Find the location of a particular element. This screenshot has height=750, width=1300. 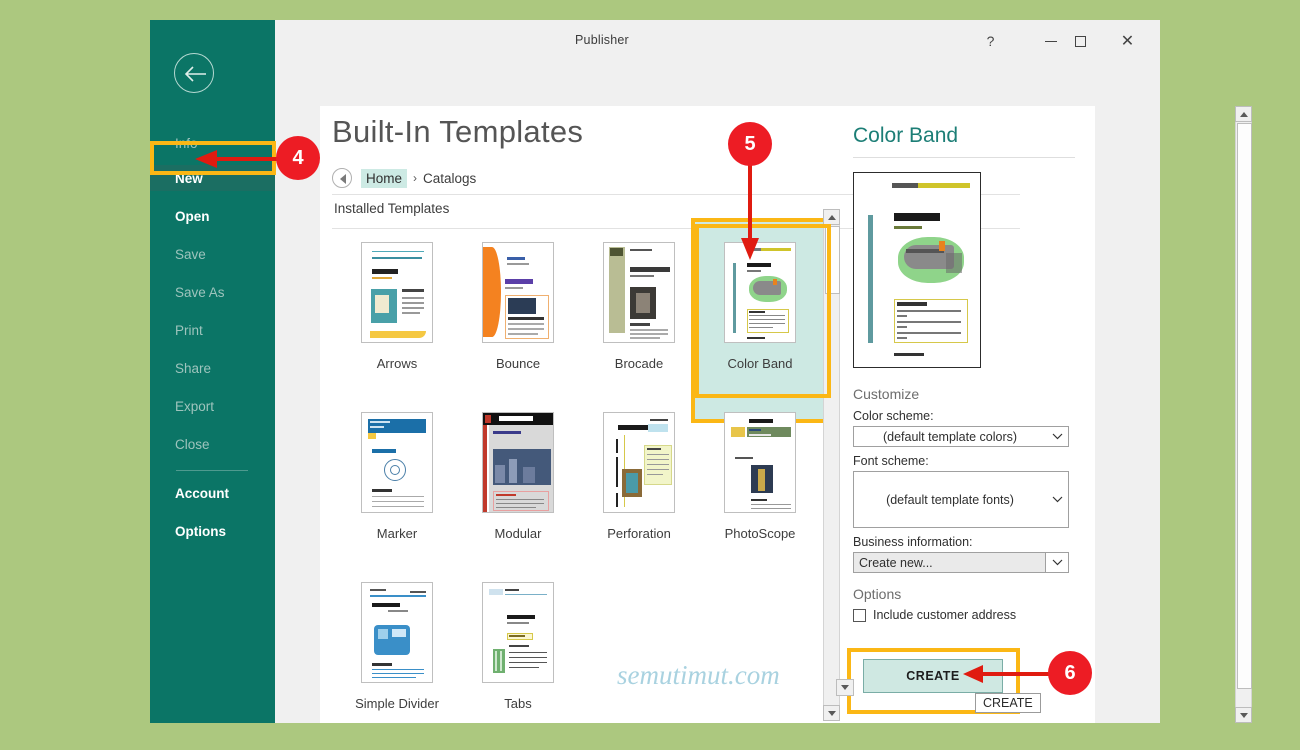

installed-templates-label: Installed Templates is located at coordinates (392, 208).